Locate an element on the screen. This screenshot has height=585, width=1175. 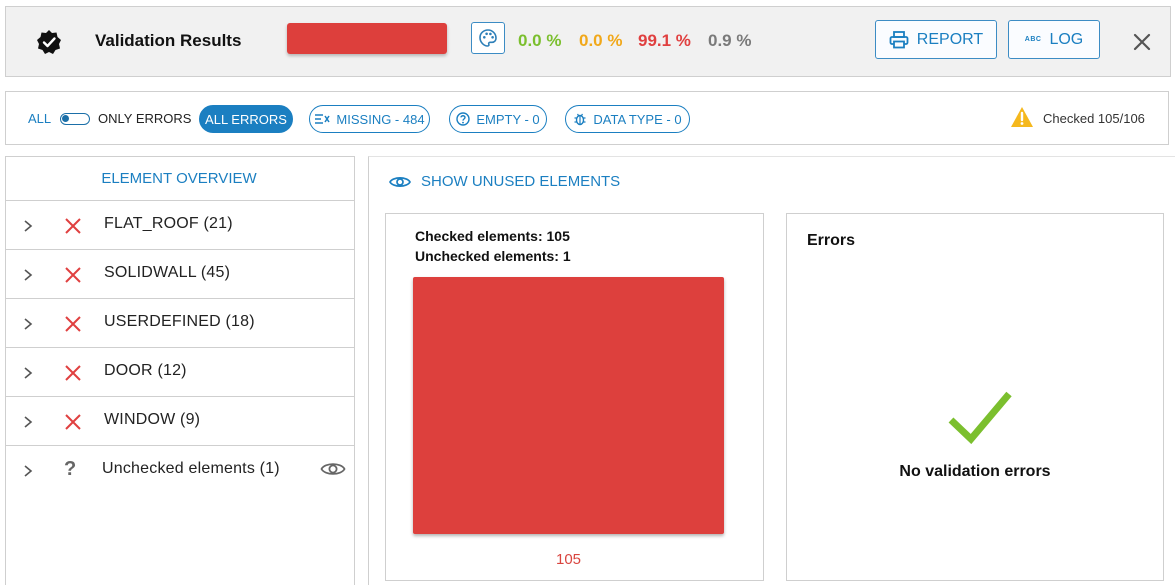
printer-icon is located at coordinates (899, 39).